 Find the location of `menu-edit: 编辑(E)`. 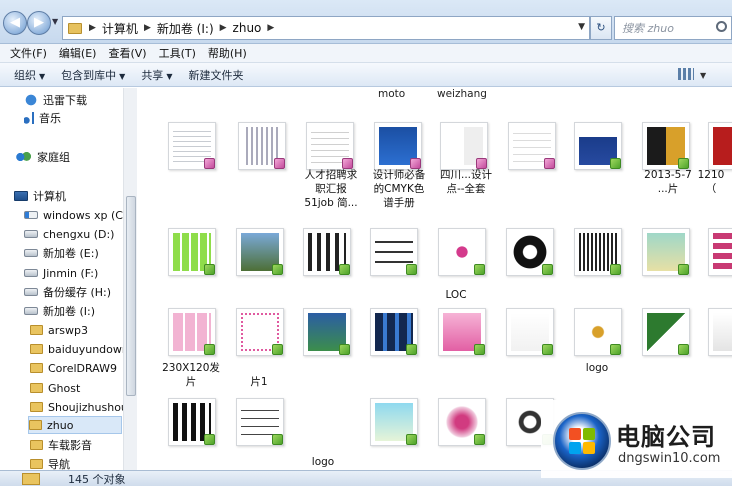

menu-edit: 编辑(E) is located at coordinates (78, 53).